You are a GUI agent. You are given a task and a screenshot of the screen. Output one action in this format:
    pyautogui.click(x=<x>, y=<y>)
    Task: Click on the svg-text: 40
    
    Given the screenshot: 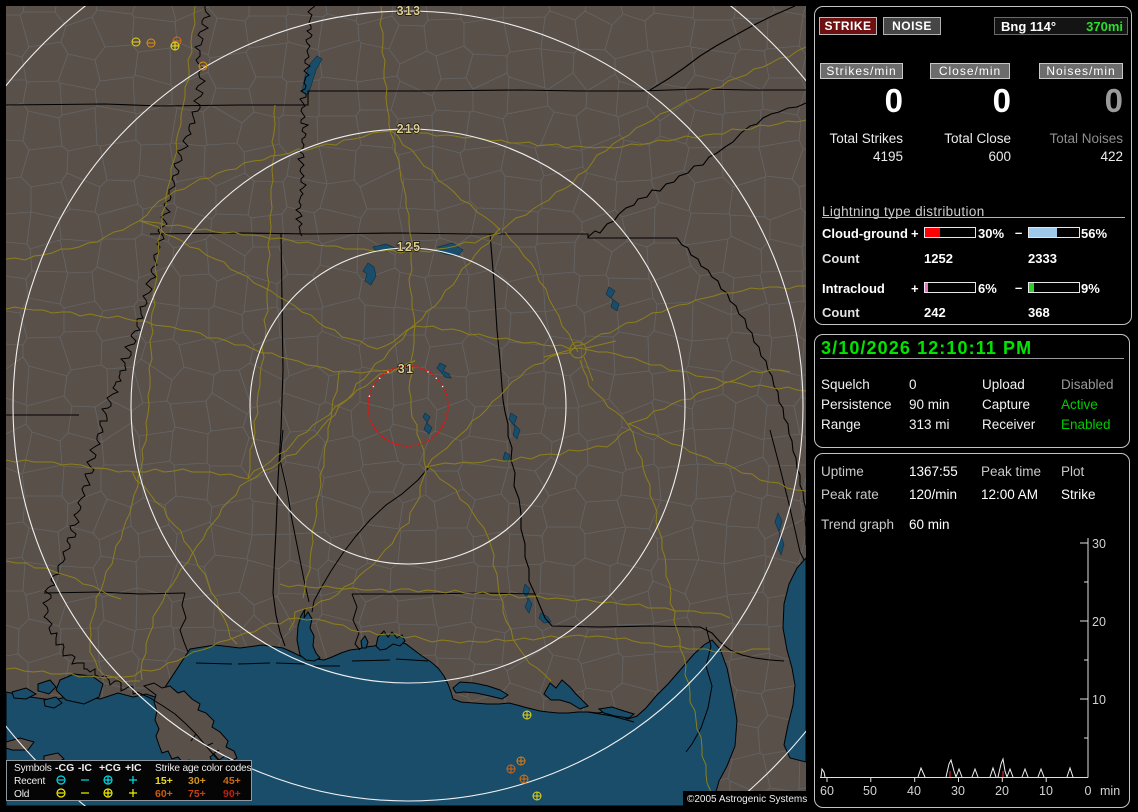 What is the action you would take?
    pyautogui.click(x=914, y=791)
    